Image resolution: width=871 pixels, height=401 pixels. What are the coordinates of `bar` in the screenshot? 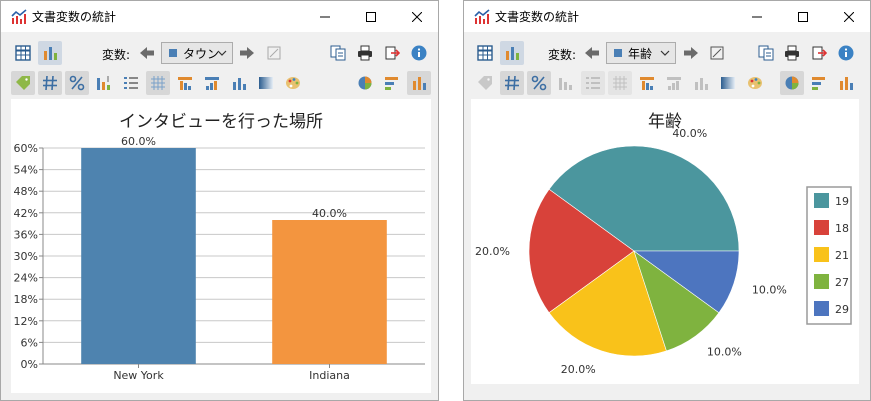 It's located at (138, 256).